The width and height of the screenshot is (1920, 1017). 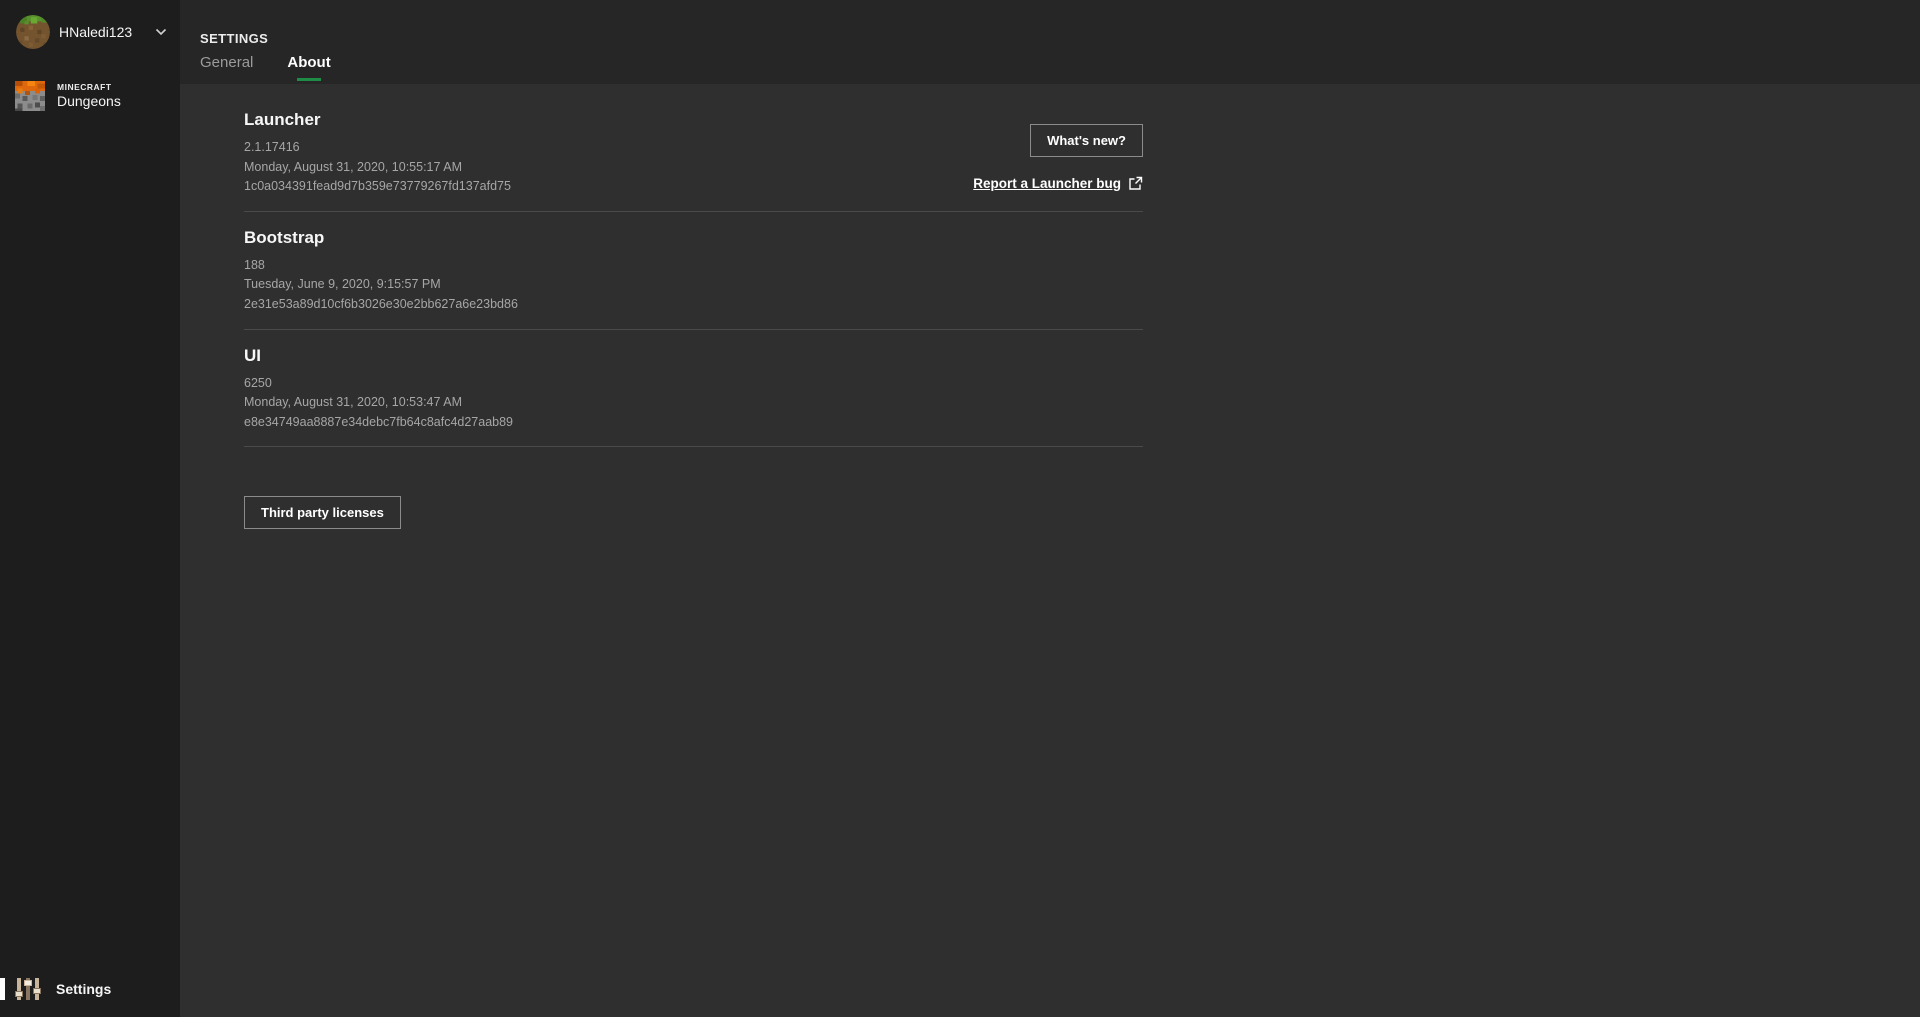 What do you see at coordinates (226, 69) in the screenshot?
I see `tab-general: General` at bounding box center [226, 69].